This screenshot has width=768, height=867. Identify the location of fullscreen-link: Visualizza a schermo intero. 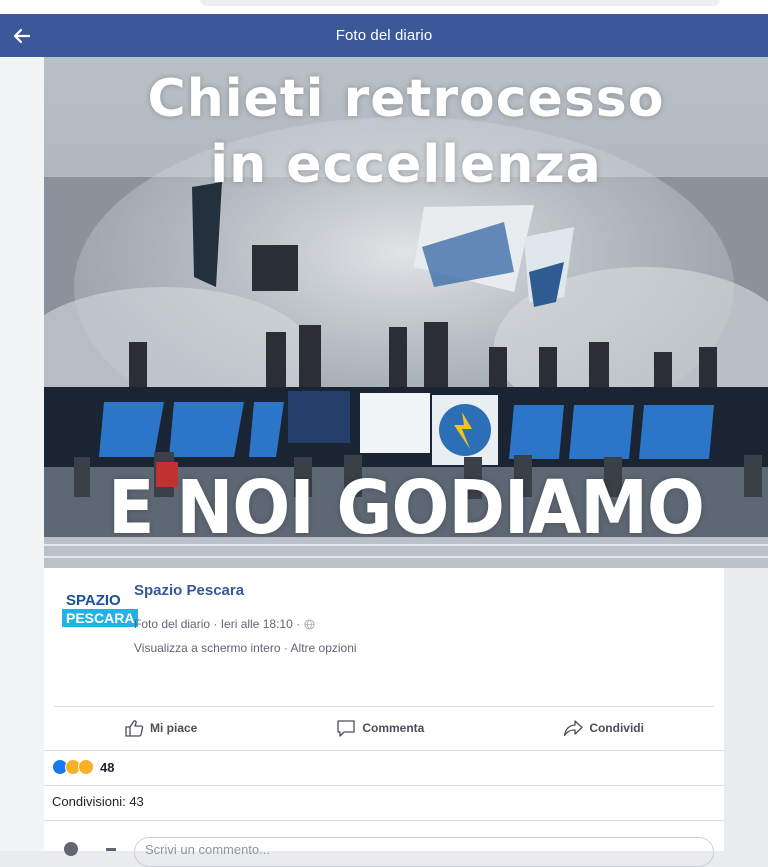
(207, 648).